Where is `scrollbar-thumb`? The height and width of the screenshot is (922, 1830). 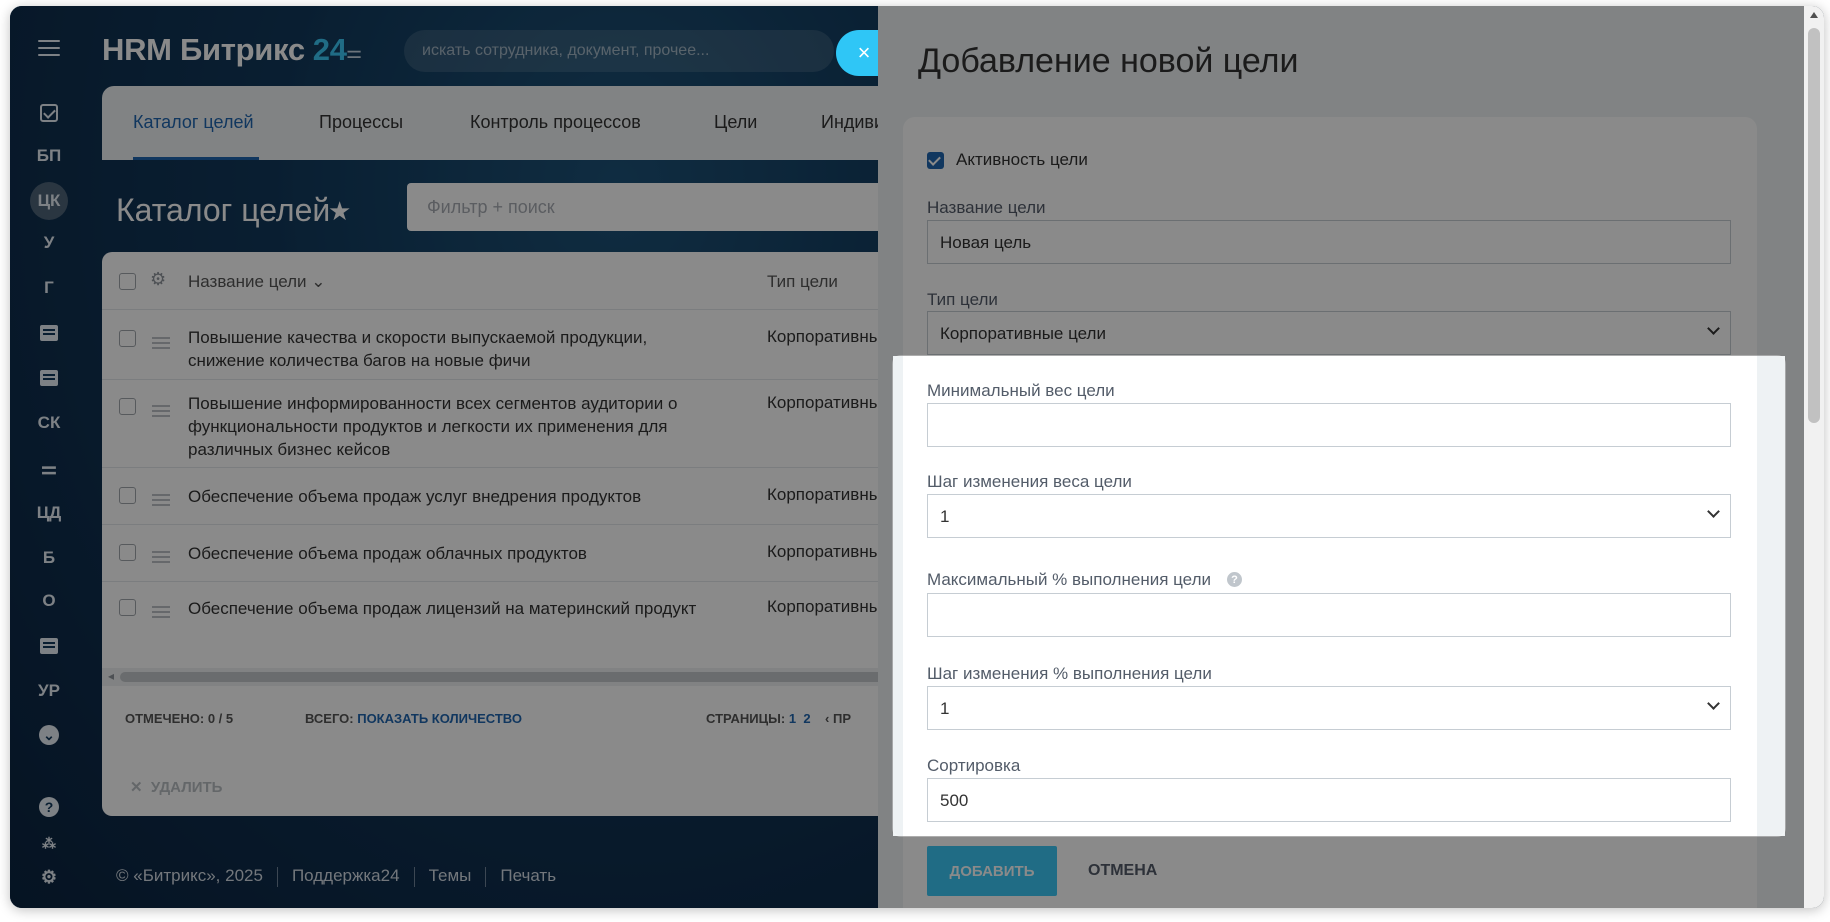 scrollbar-thumb is located at coordinates (1814, 225).